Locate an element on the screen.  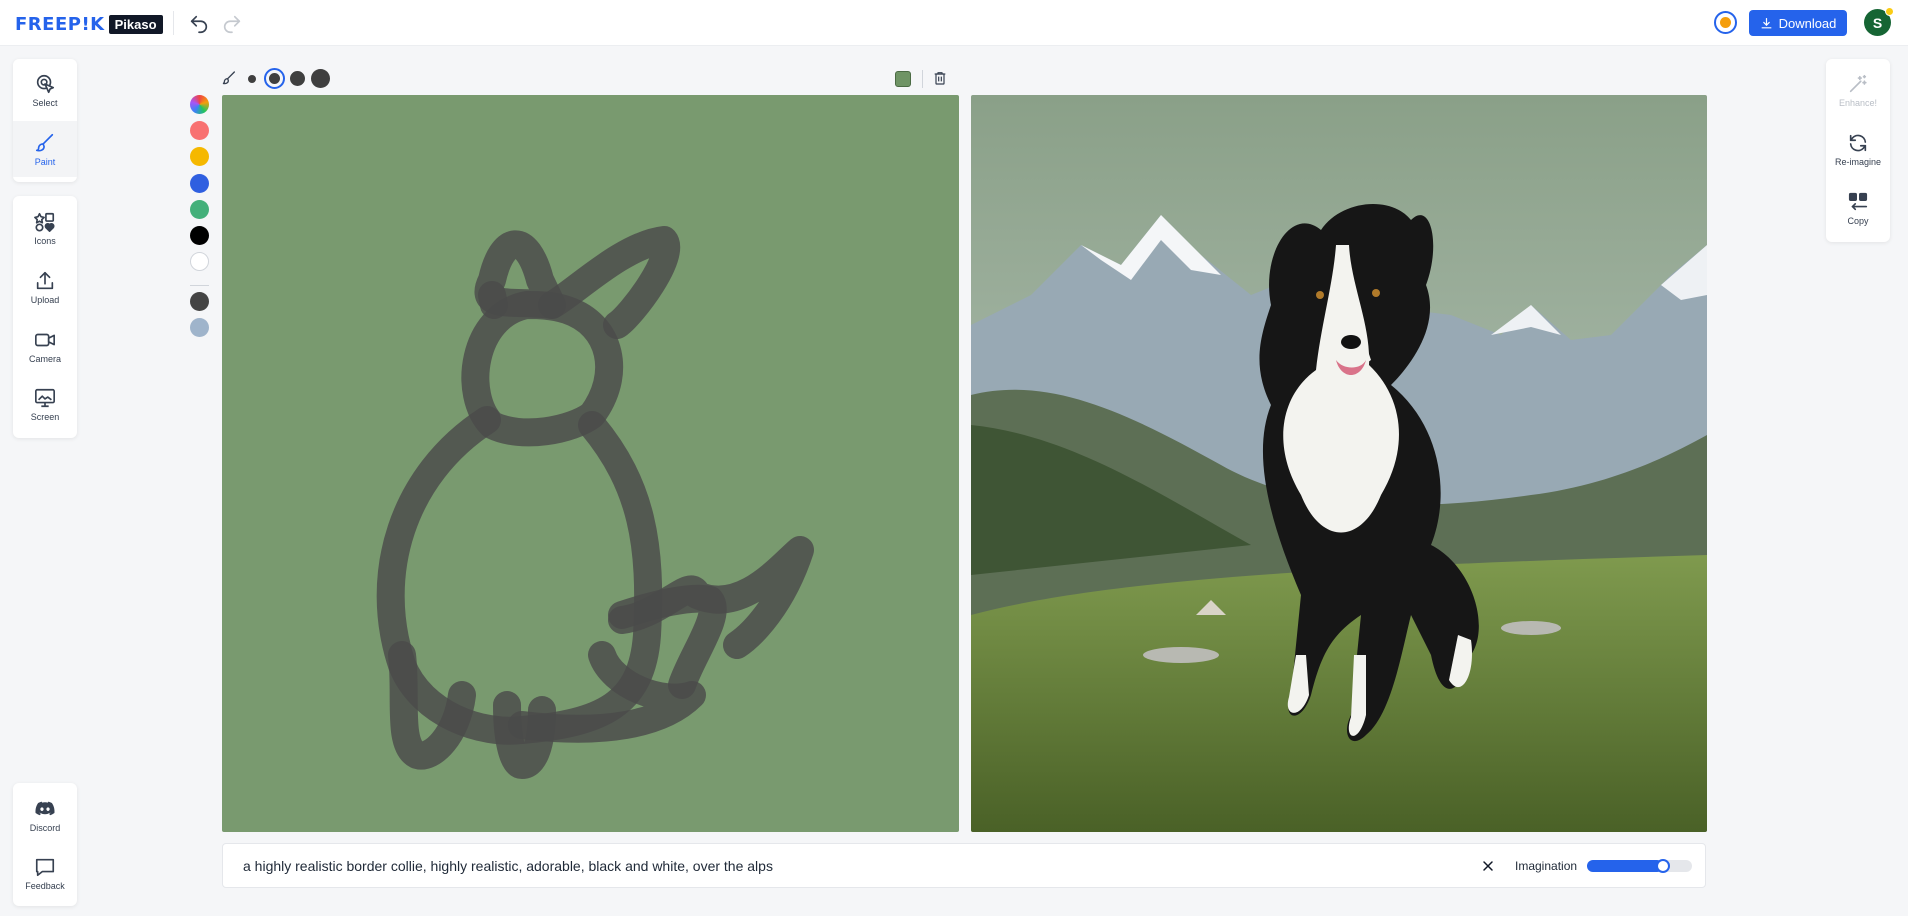
swatch-divider is located at coordinates (199, 285).